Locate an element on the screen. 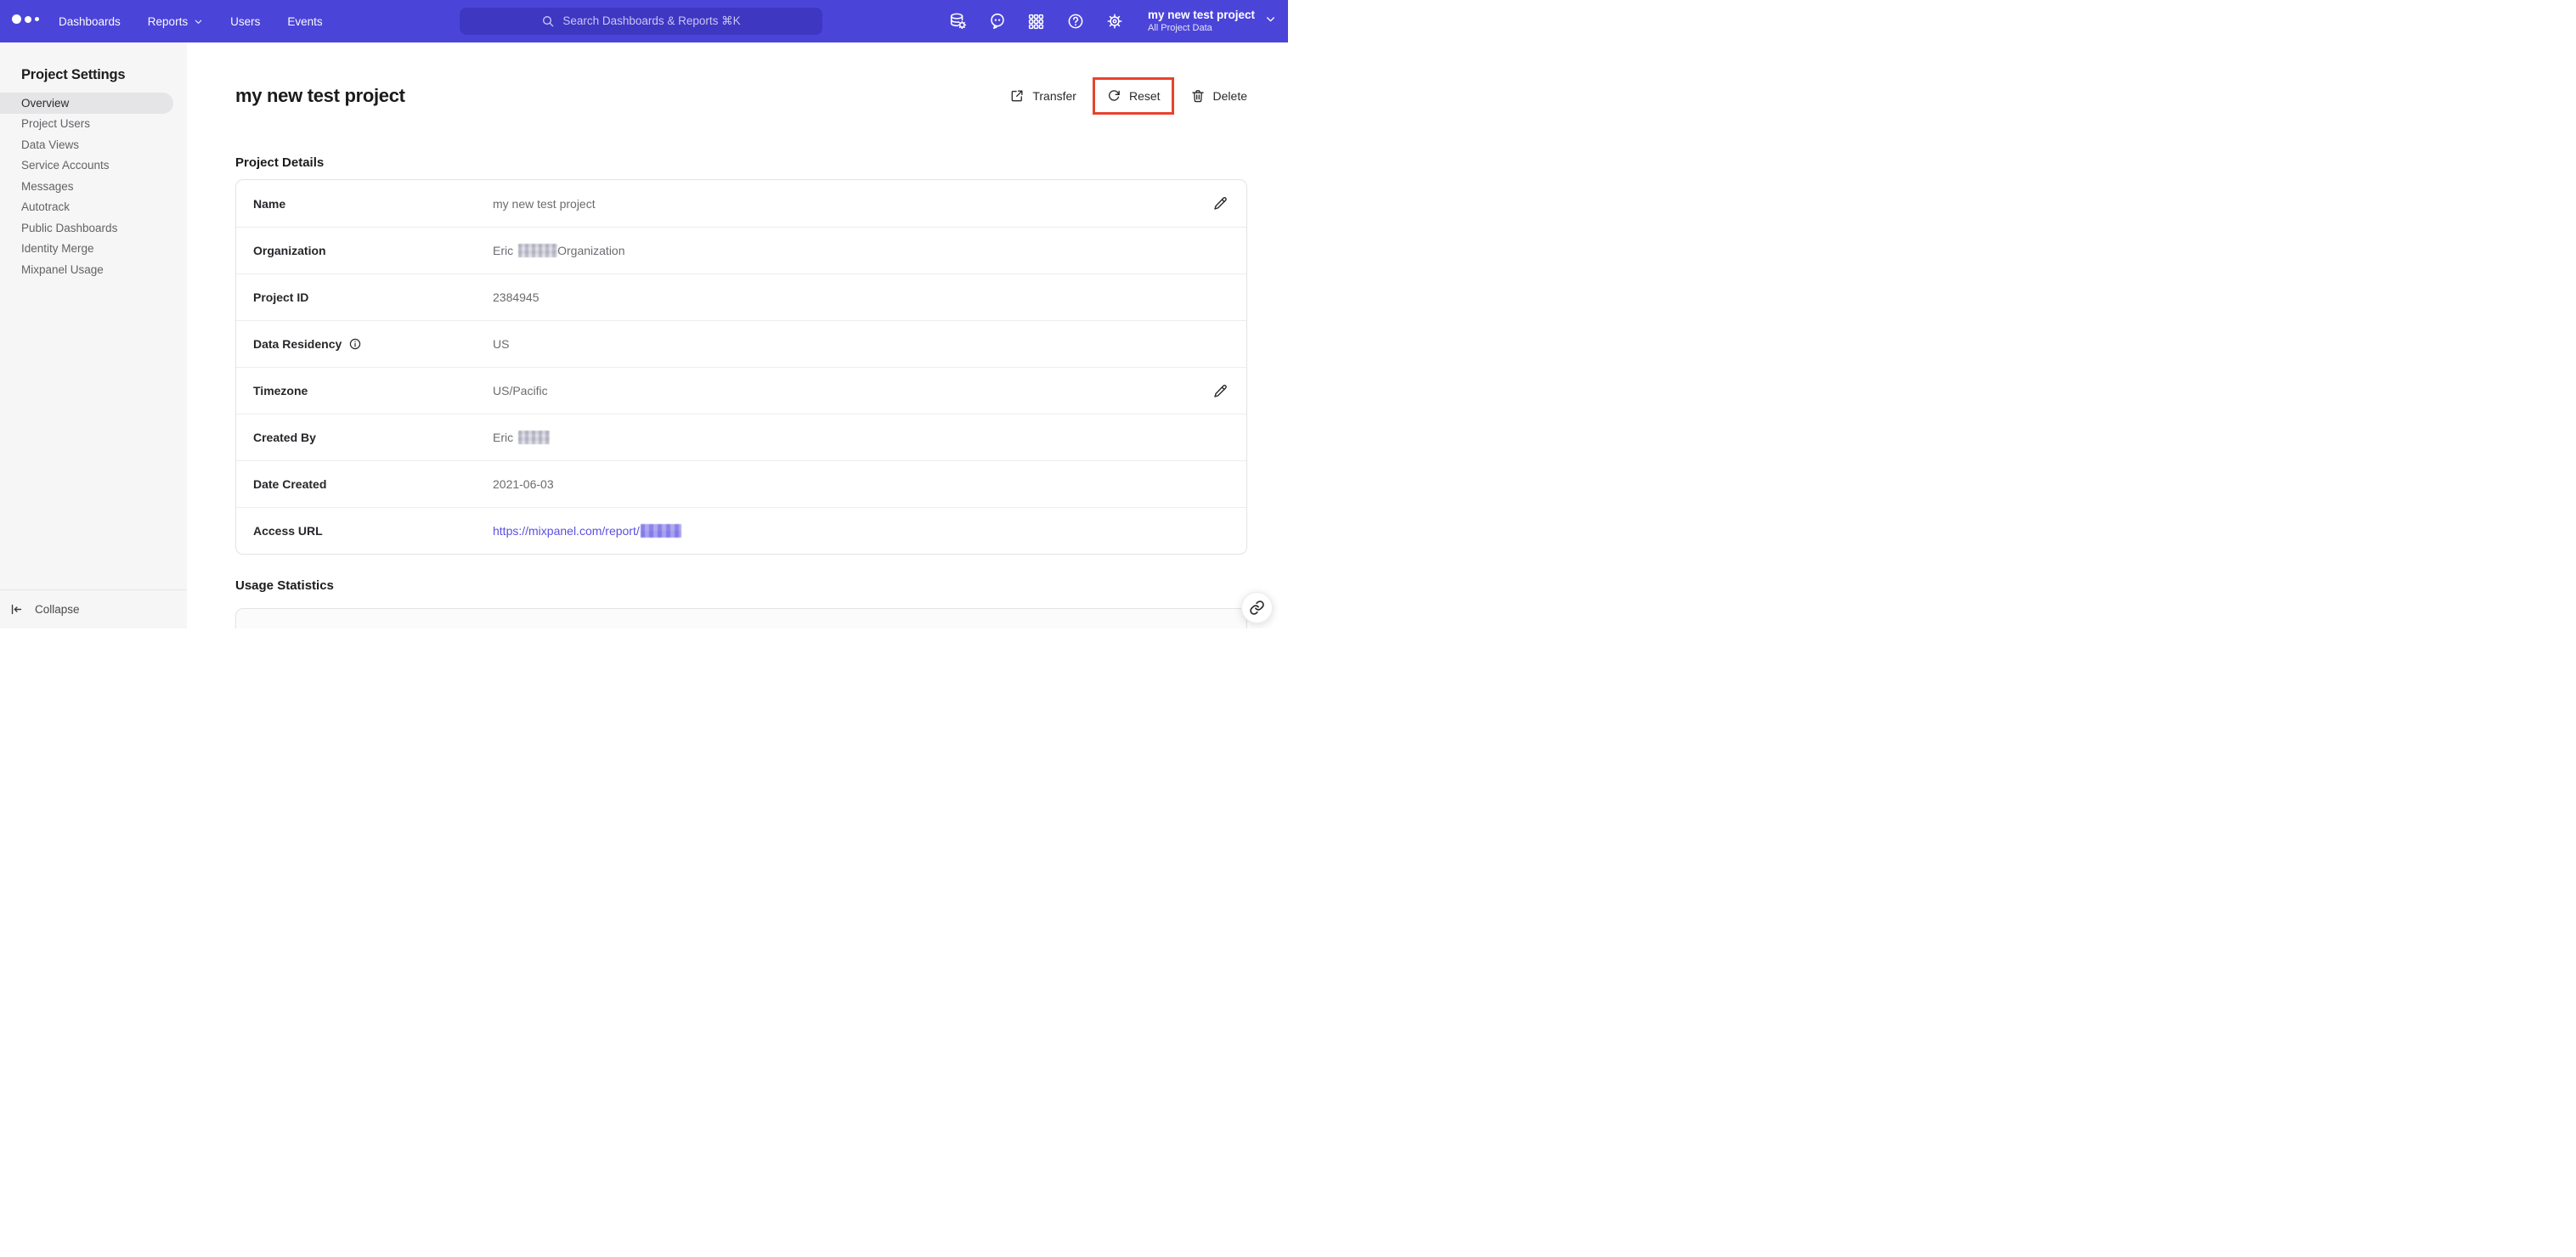  detail-row-access-url: Access URL https://mixpanel.com/report/ is located at coordinates (741, 530).